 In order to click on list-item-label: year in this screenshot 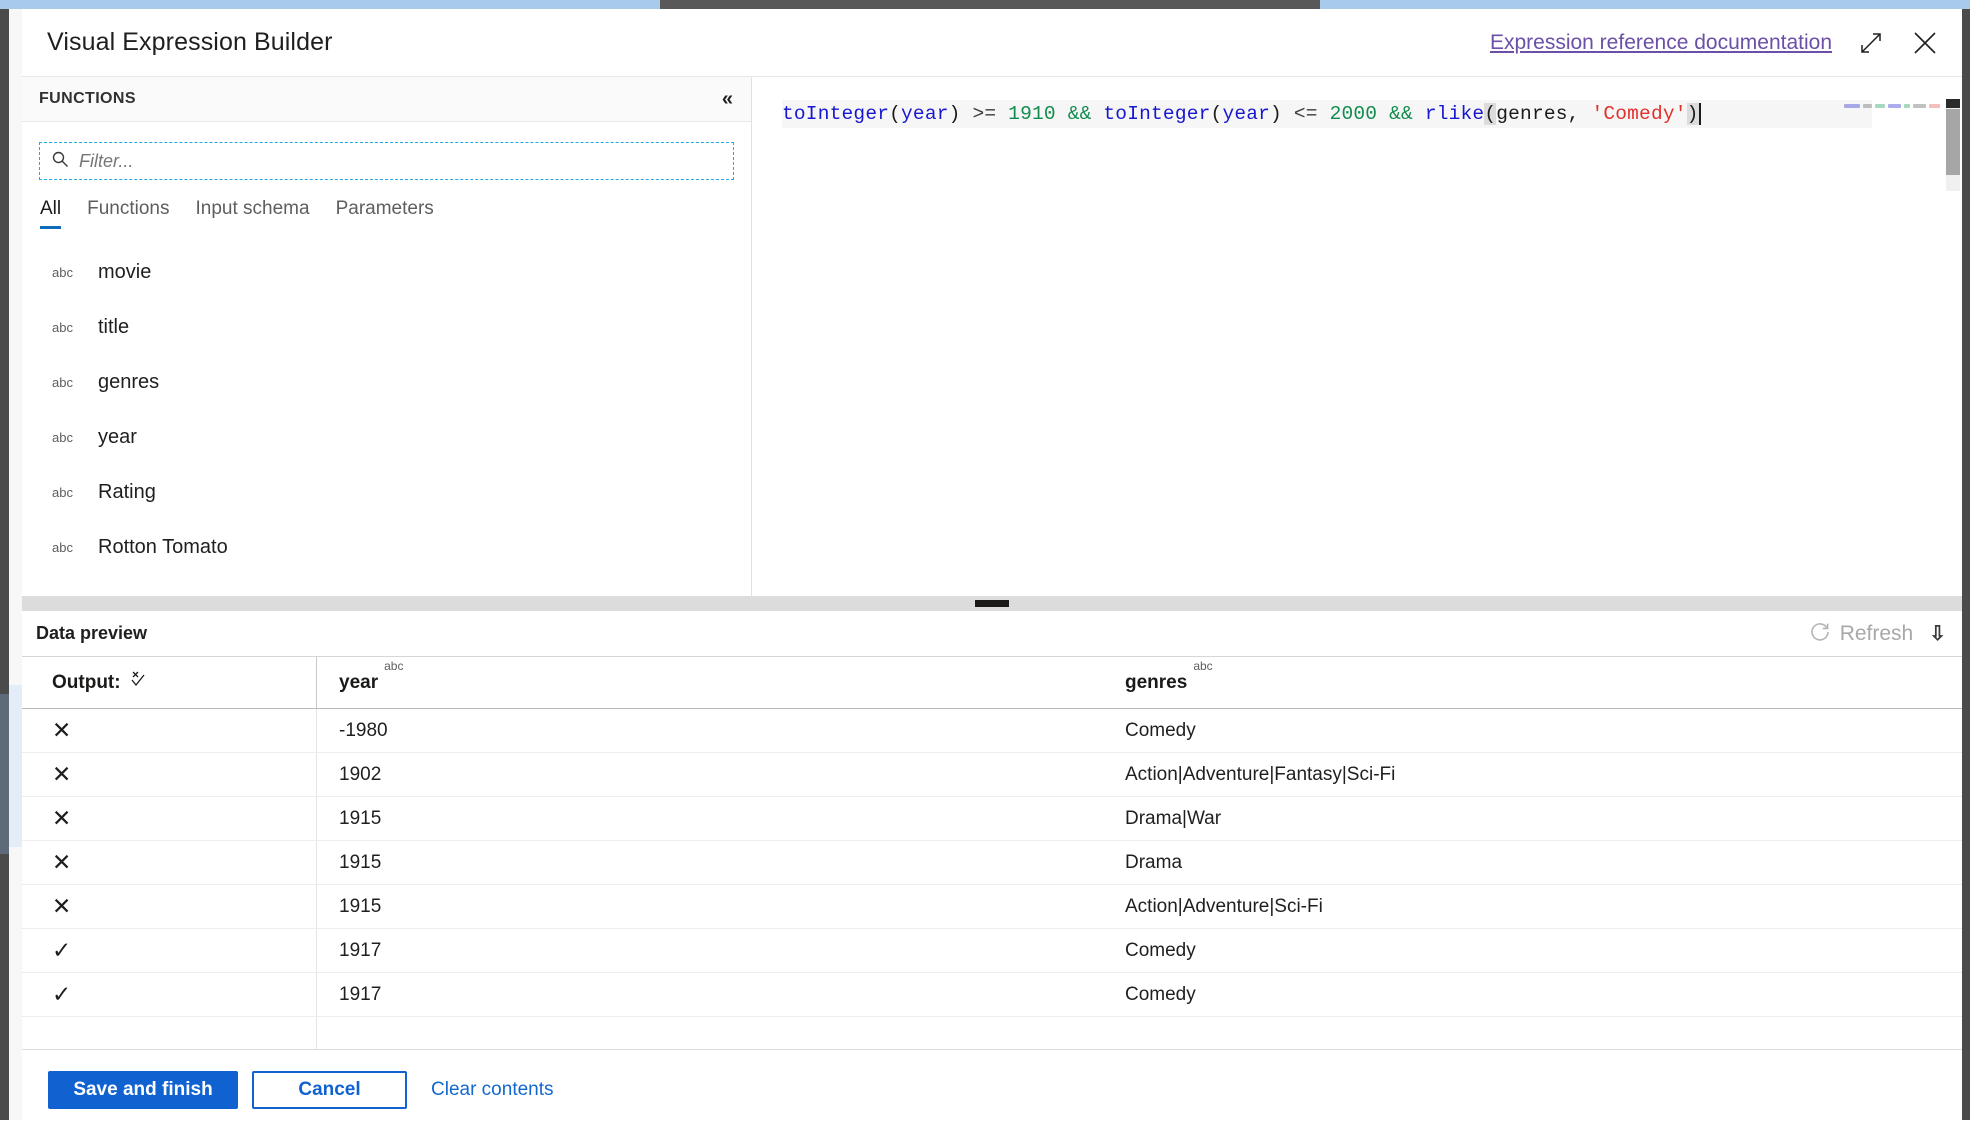, I will do `click(117, 437)`.